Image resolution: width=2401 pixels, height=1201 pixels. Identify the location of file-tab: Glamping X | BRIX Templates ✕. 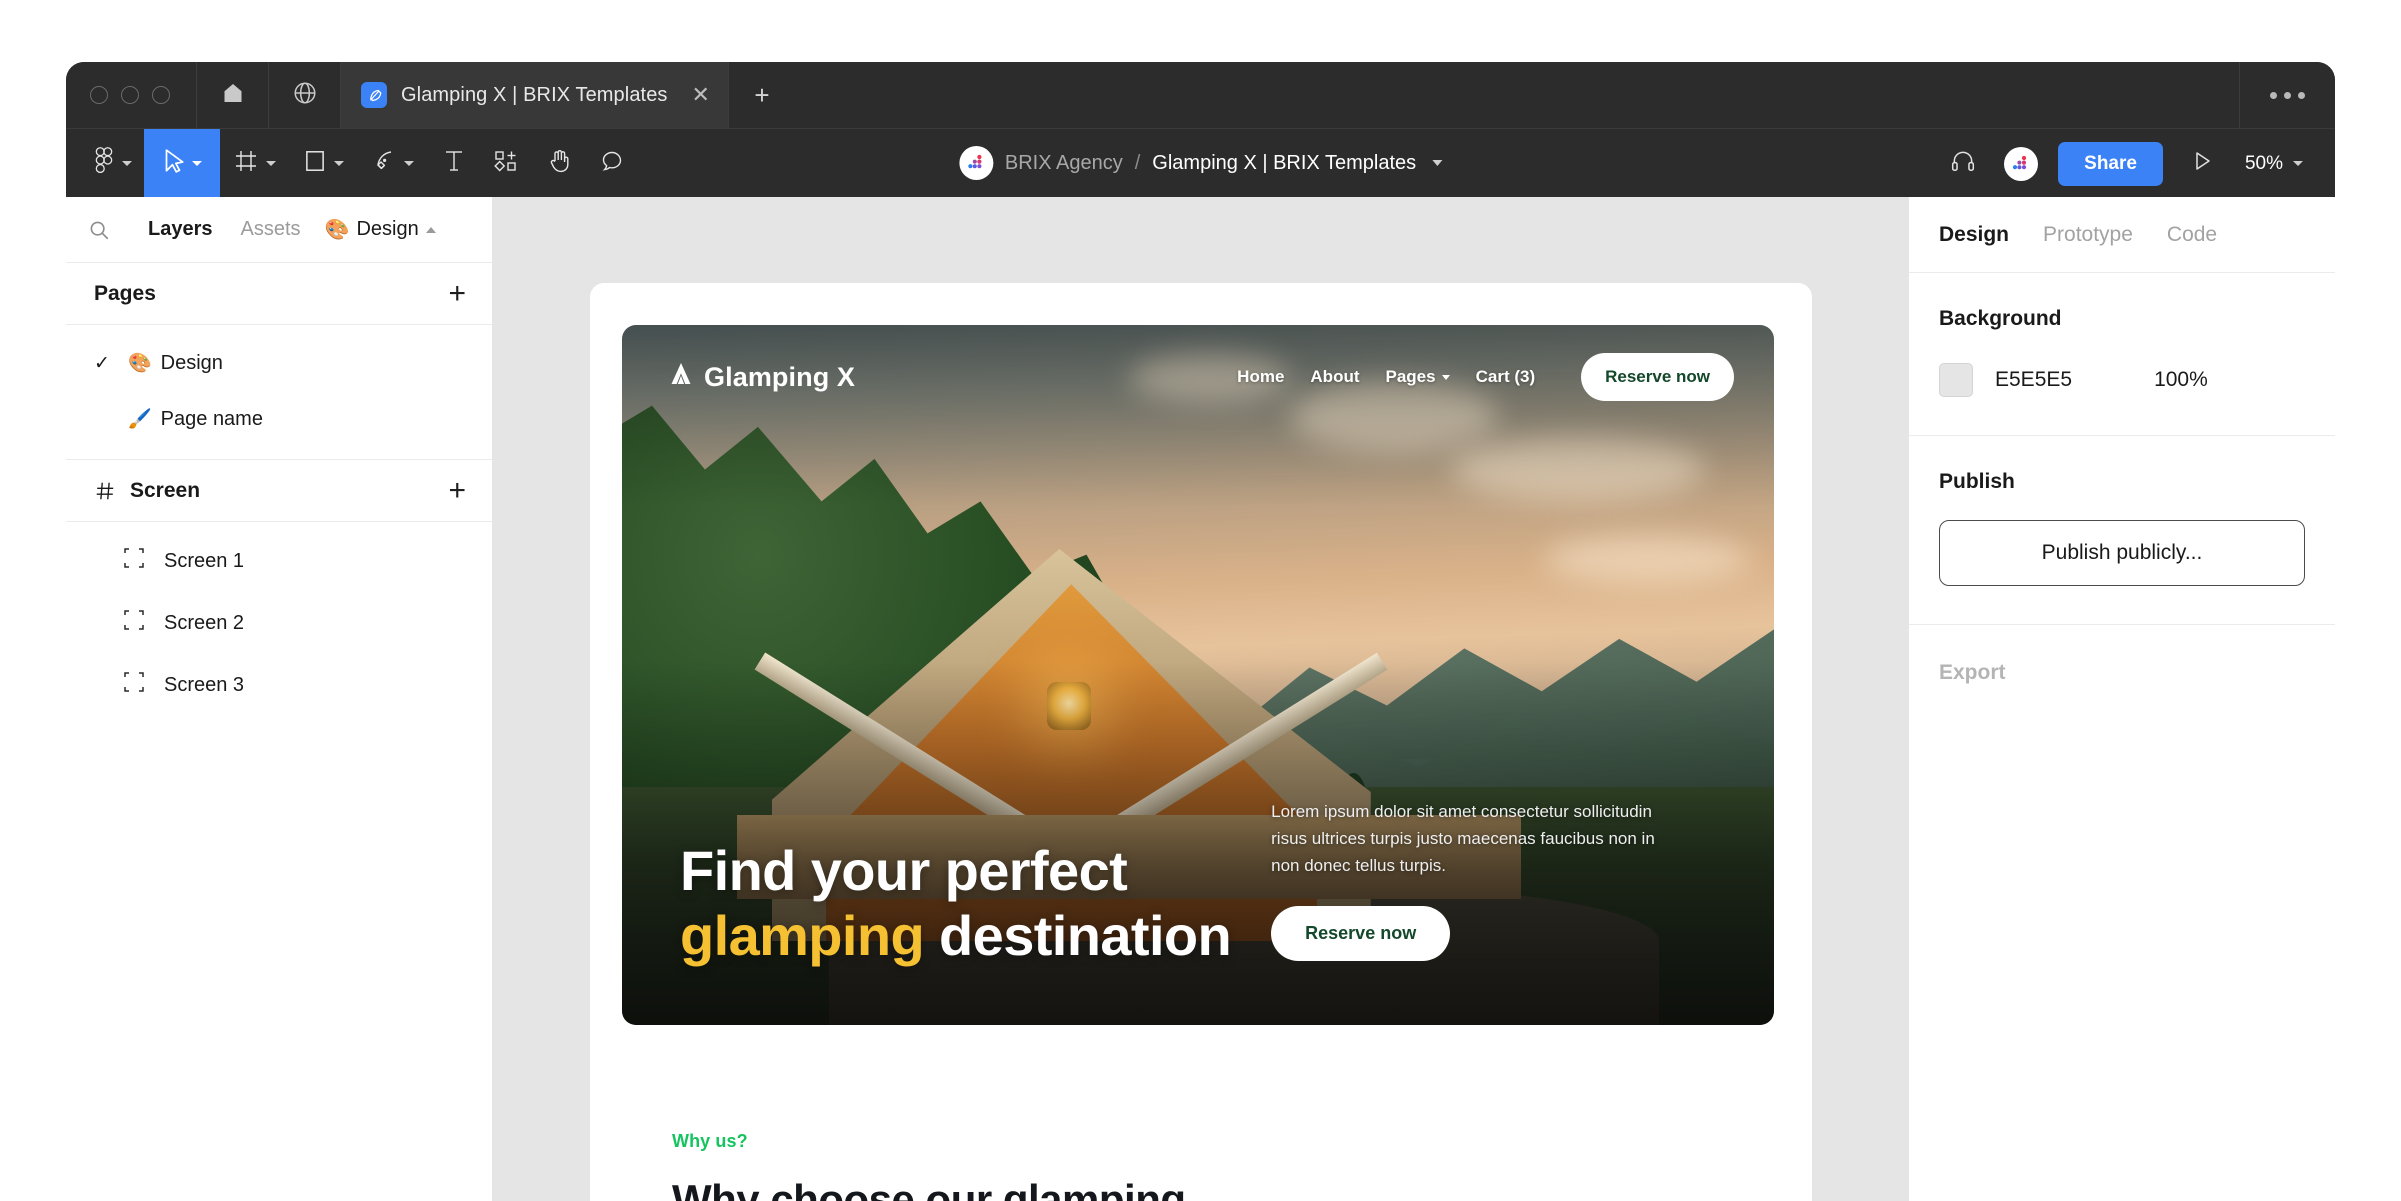
(535, 95).